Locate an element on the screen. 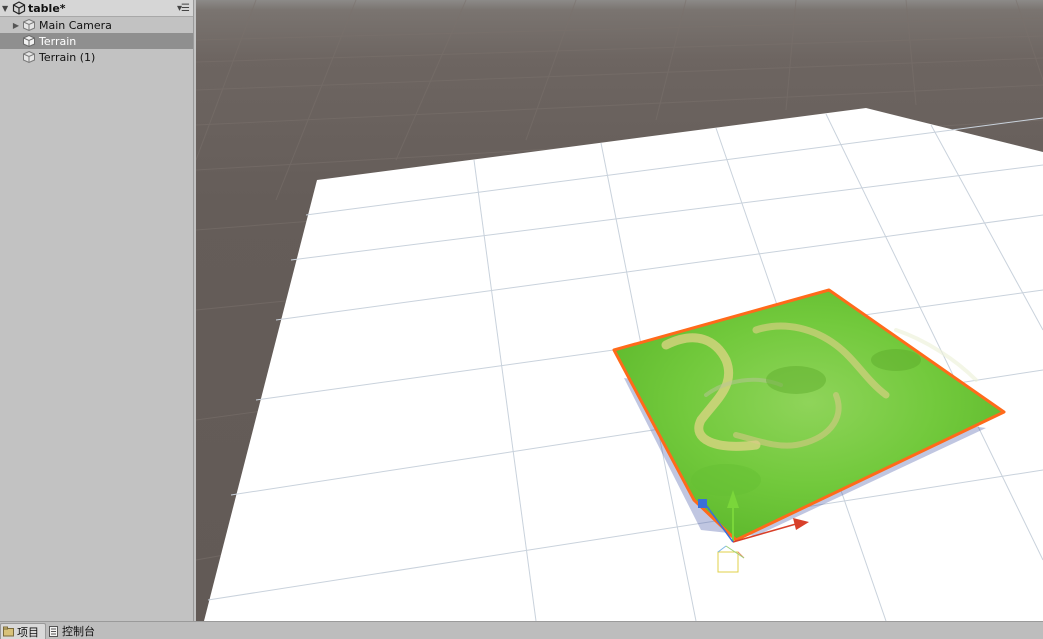 This screenshot has height=639, width=1043. console-icon is located at coordinates (53, 631).